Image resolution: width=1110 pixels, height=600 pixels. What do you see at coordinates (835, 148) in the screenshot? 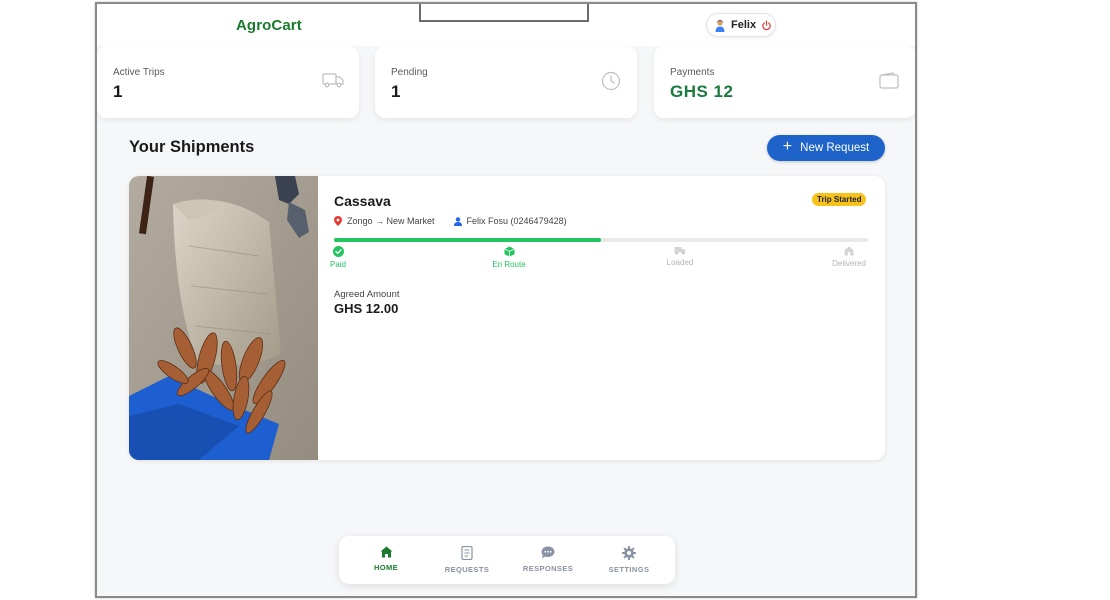
I see `new-request-label: New Request` at bounding box center [835, 148].